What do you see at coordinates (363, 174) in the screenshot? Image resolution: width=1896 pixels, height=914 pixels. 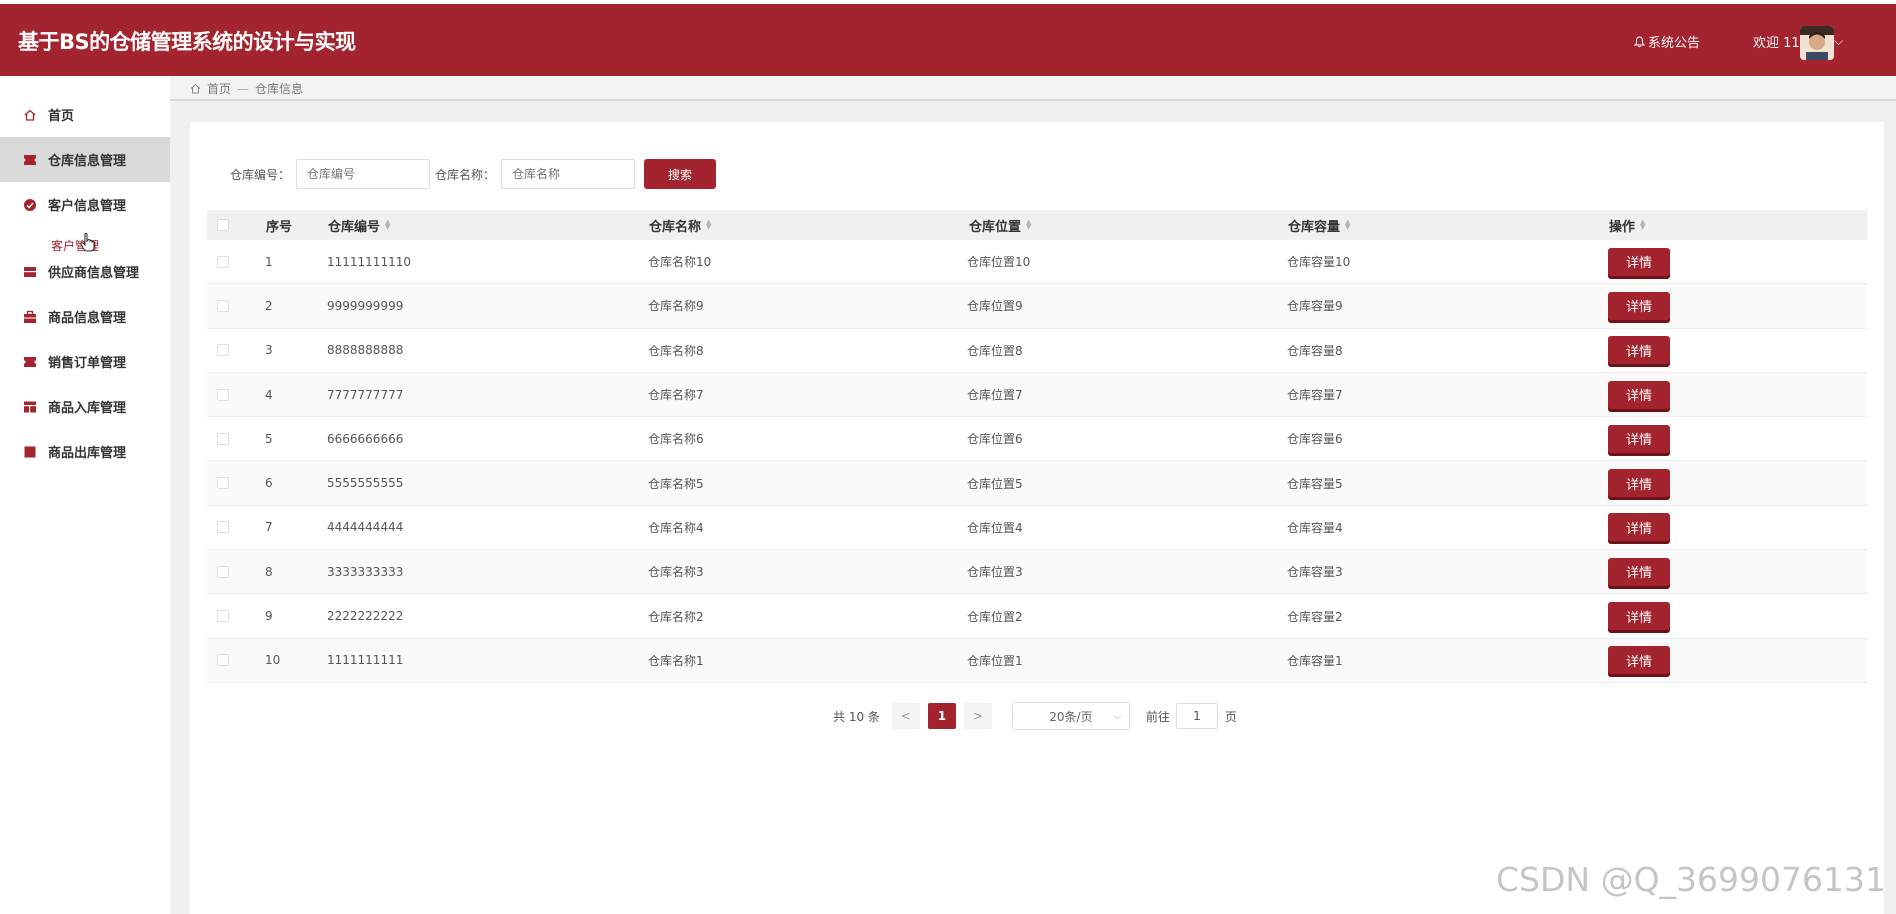 I see `warehouse-code-input` at bounding box center [363, 174].